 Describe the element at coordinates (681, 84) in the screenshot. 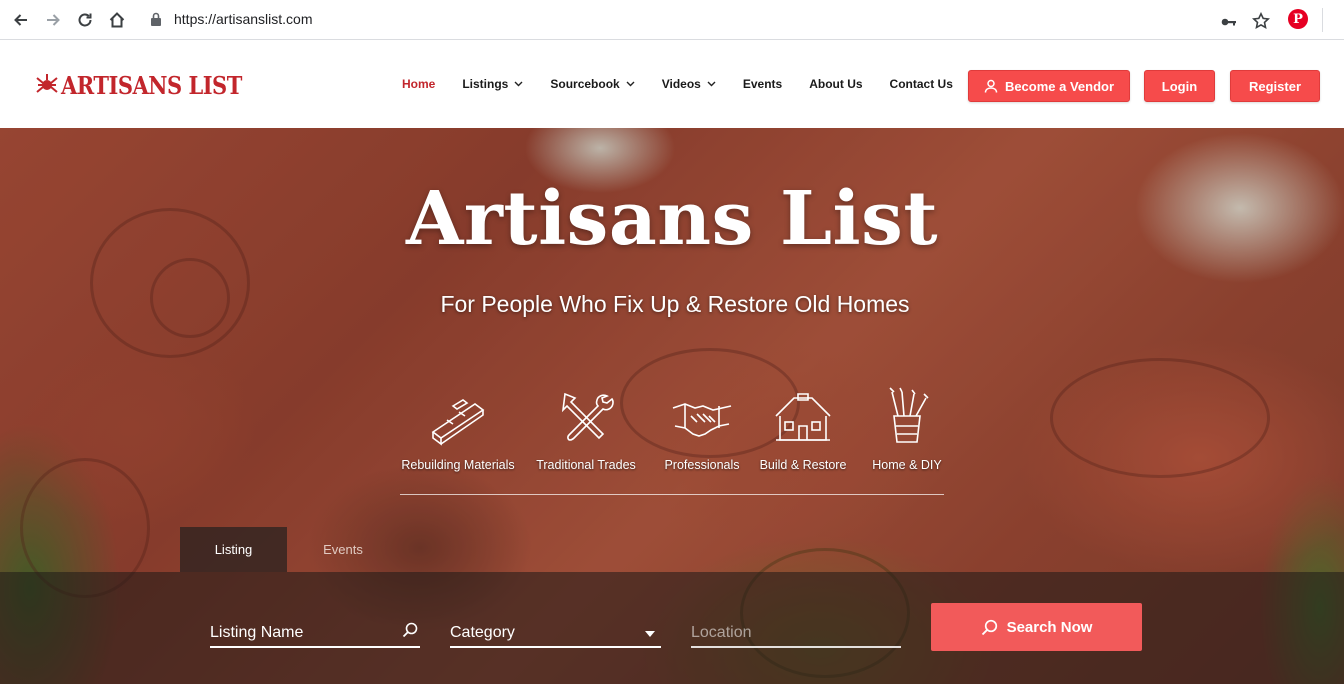

I see `nav-label: Videos` at that location.